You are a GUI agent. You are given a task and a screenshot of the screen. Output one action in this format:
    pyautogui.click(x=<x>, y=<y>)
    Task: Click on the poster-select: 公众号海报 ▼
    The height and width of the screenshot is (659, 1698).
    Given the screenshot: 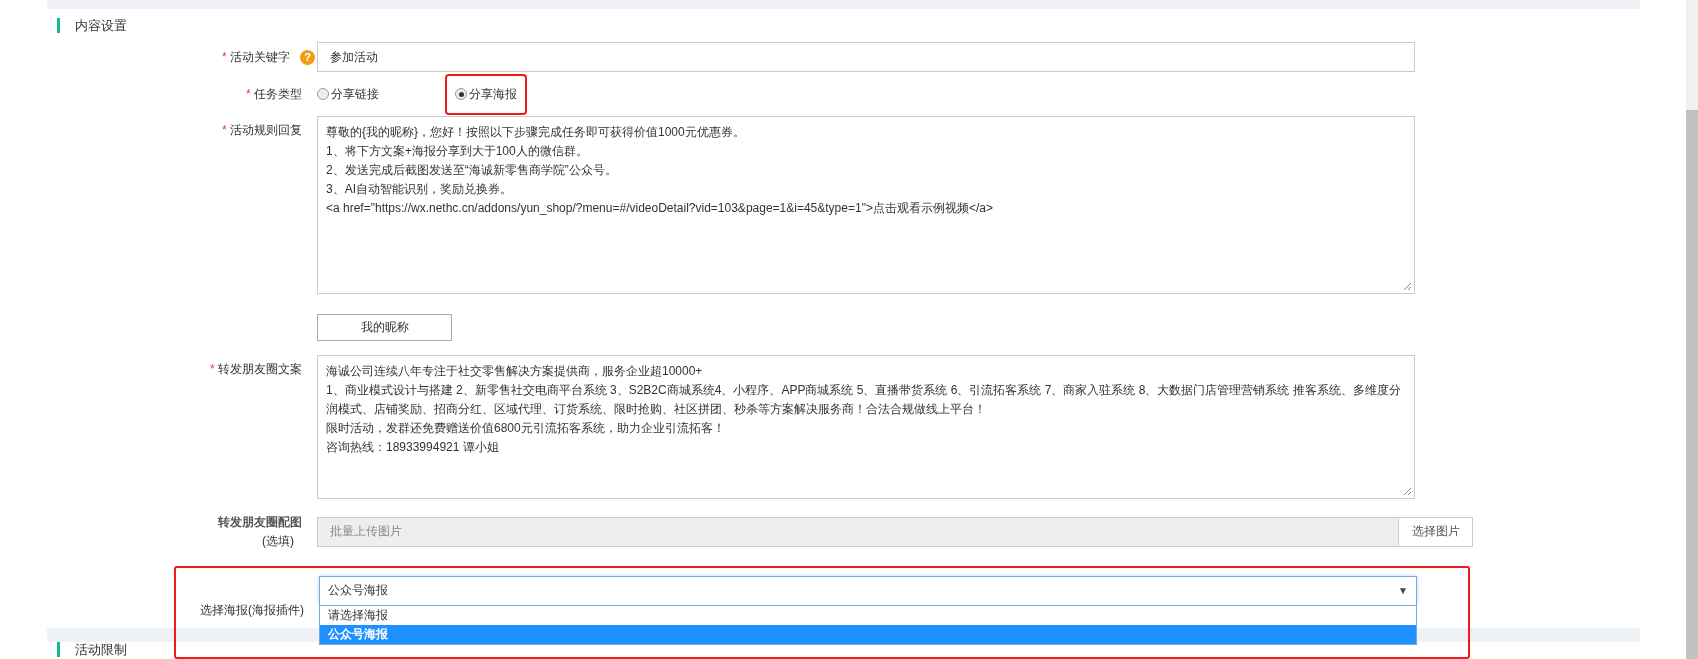 What is the action you would take?
    pyautogui.click(x=868, y=591)
    